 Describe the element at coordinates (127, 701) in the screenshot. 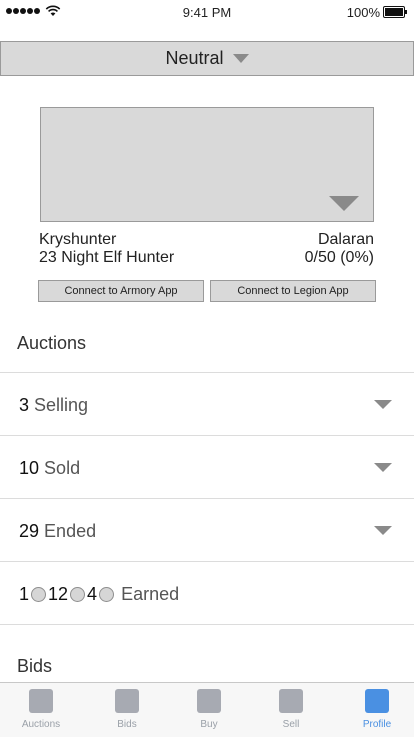

I see `bids-tab-icon` at that location.